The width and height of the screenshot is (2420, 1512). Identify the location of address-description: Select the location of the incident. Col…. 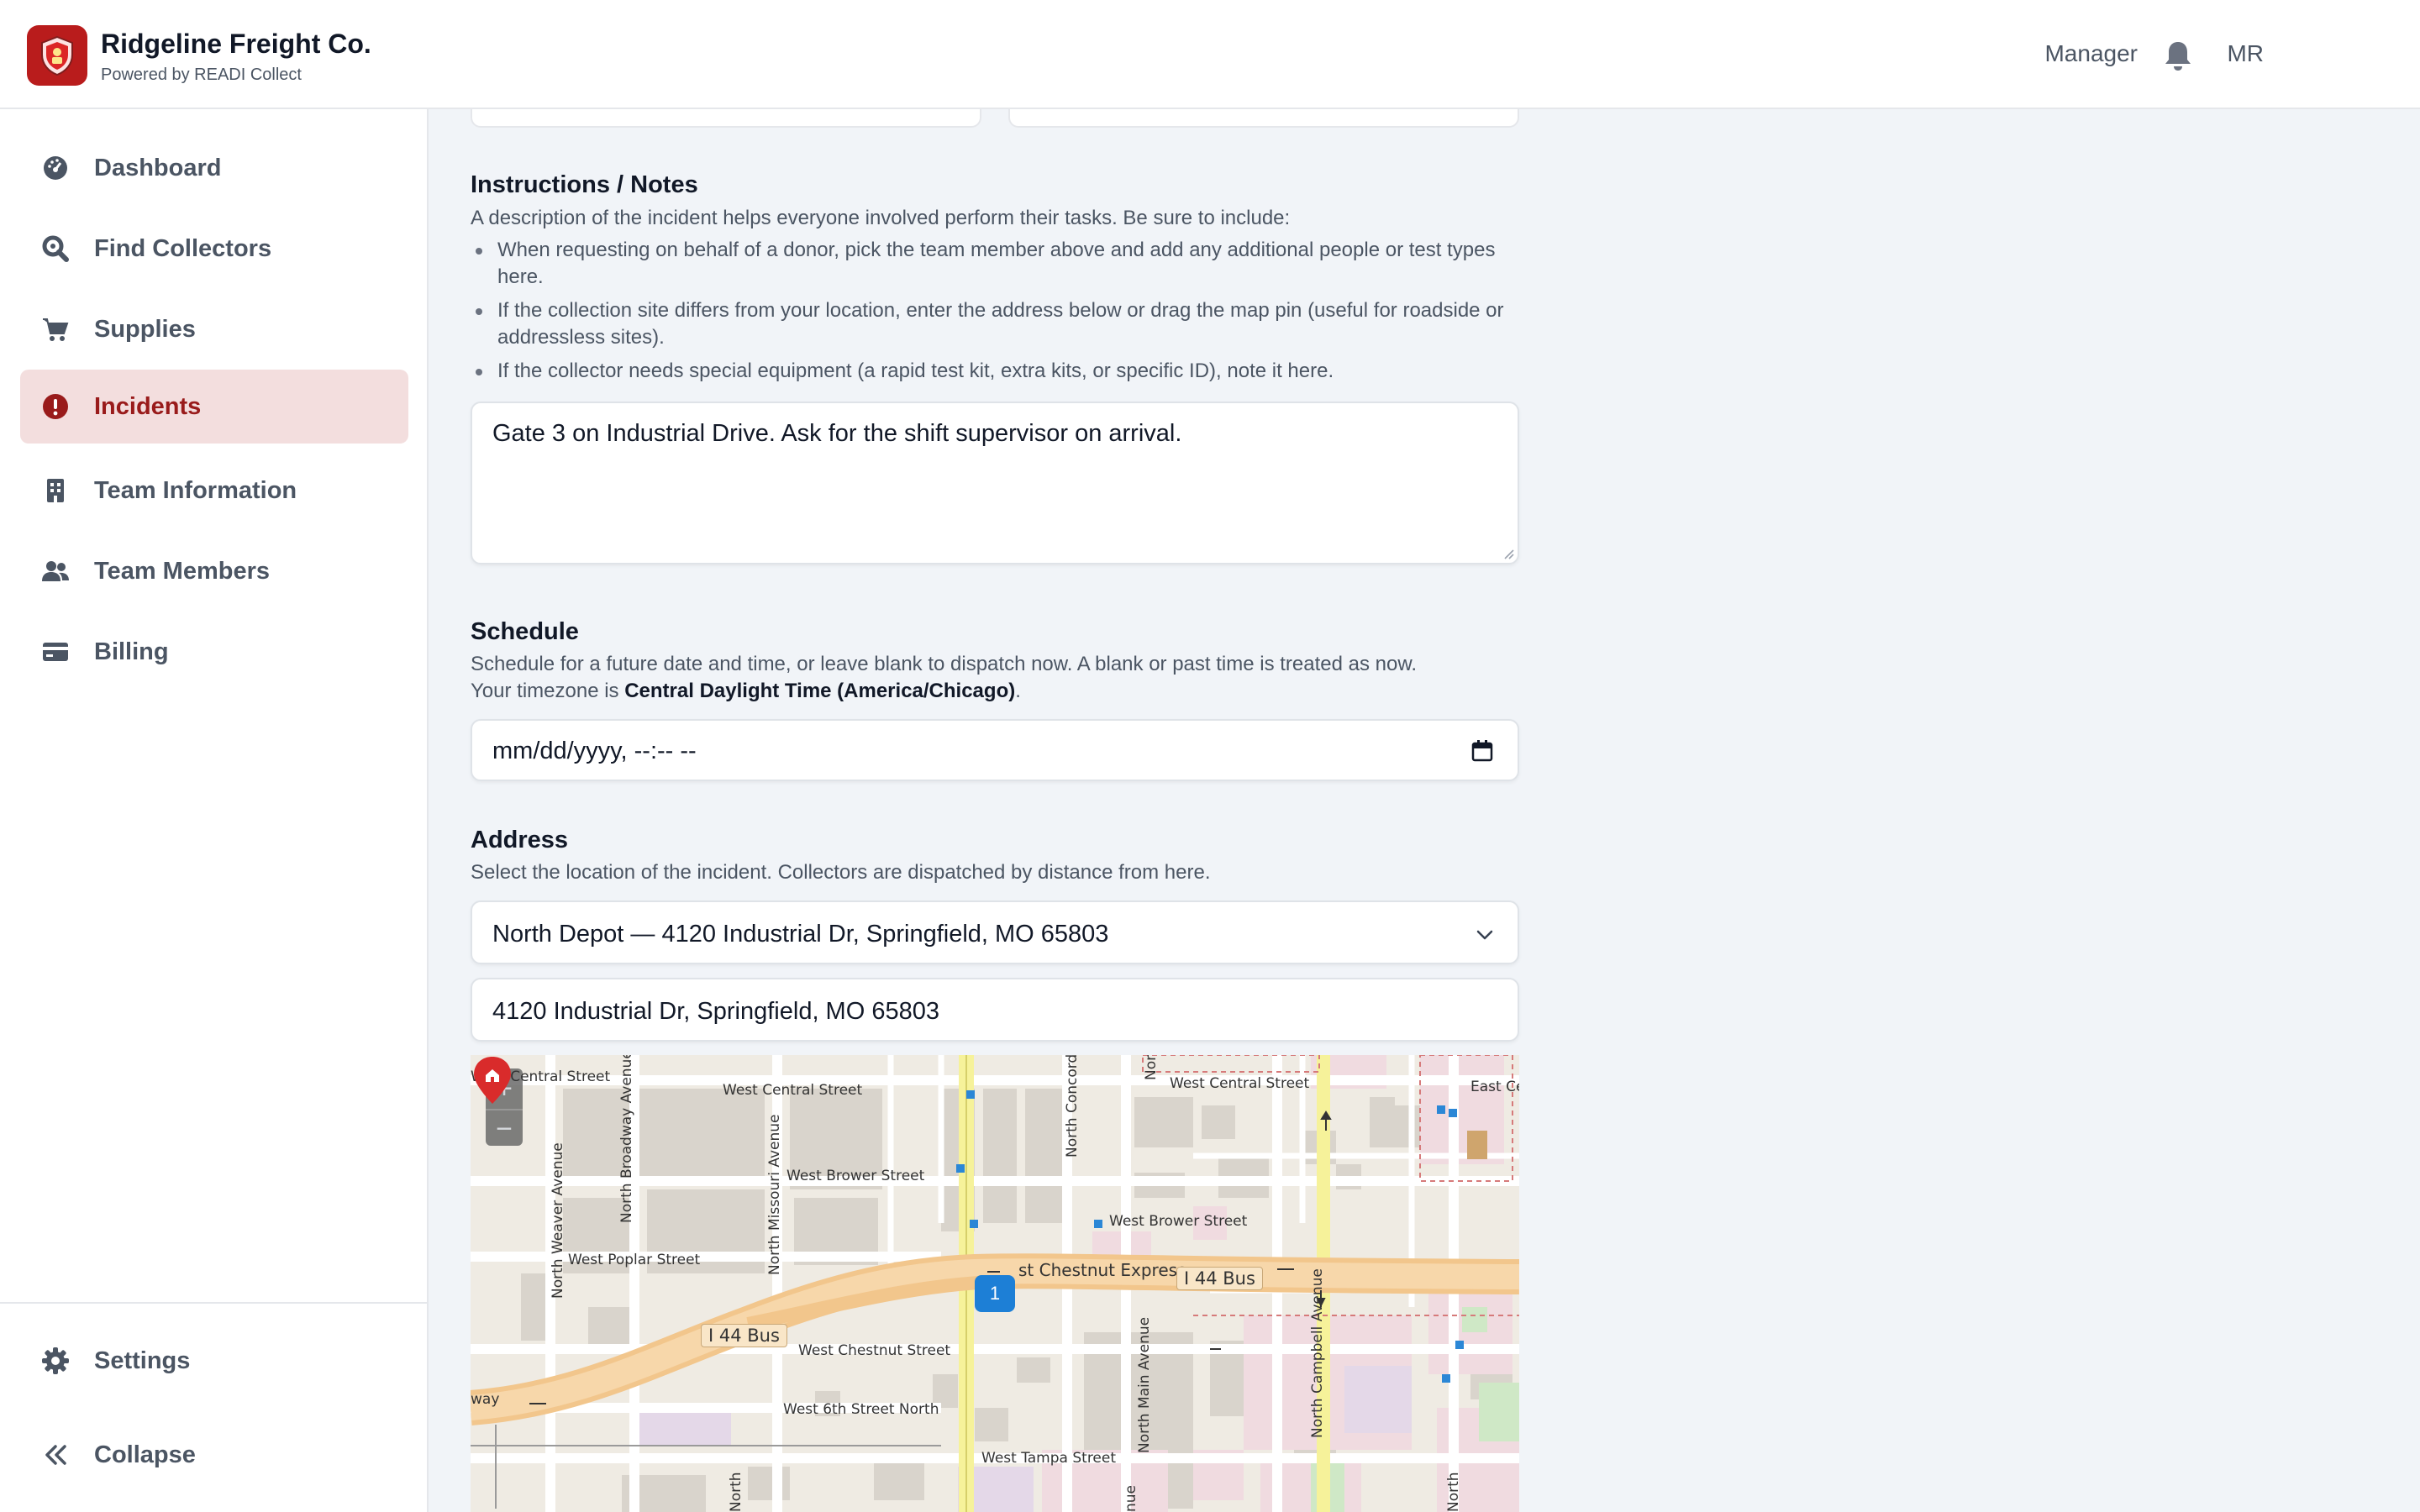
(841, 872).